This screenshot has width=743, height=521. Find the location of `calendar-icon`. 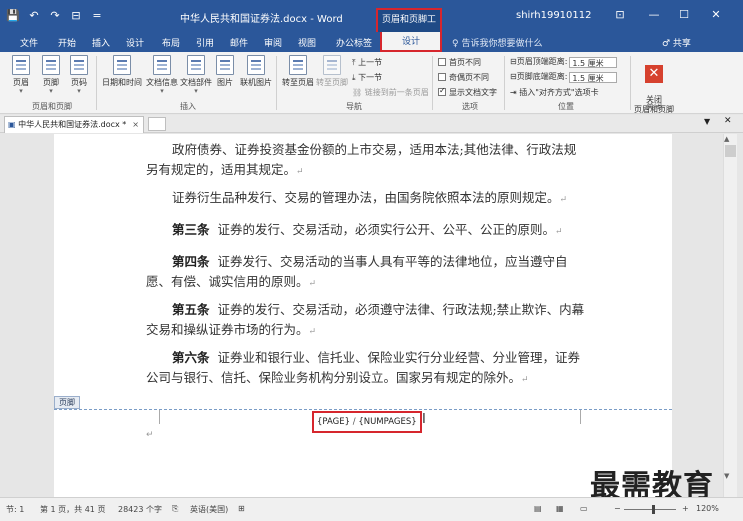

calendar-icon is located at coordinates (122, 65).